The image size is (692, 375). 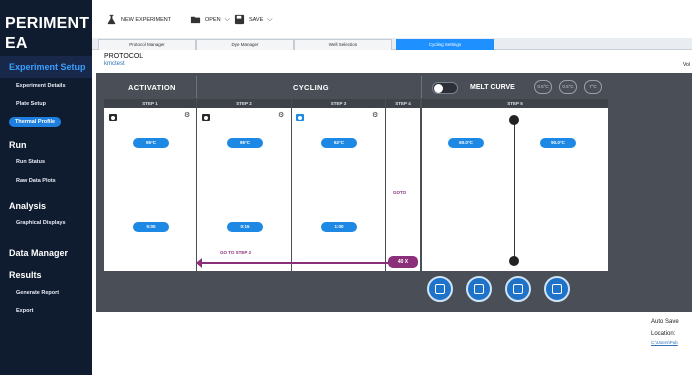 I want to click on sidebar-item-raw-data-plots: Raw Data Plots, so click(x=36, y=181).